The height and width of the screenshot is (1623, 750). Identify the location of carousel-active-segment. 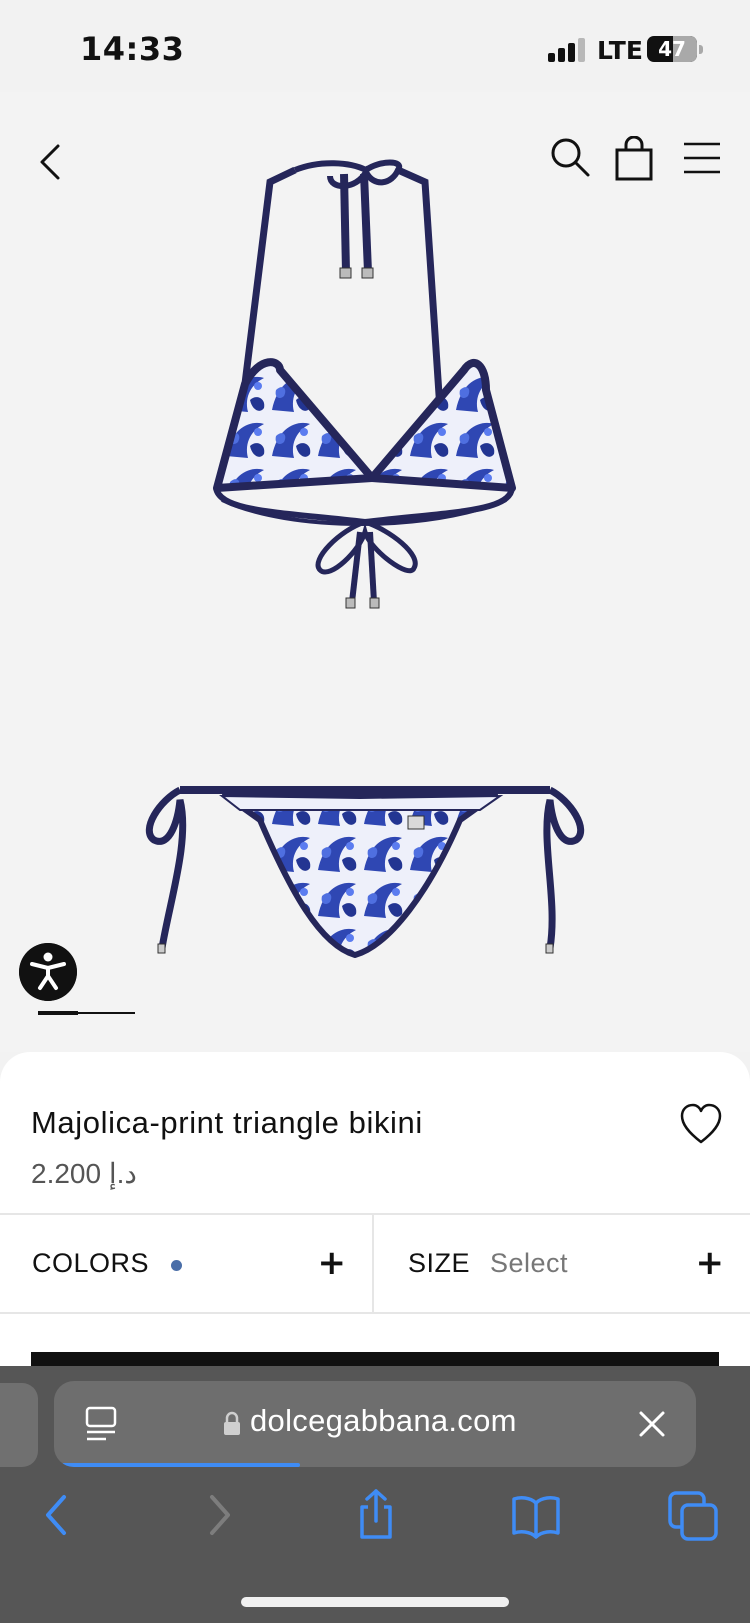
(58, 1013).